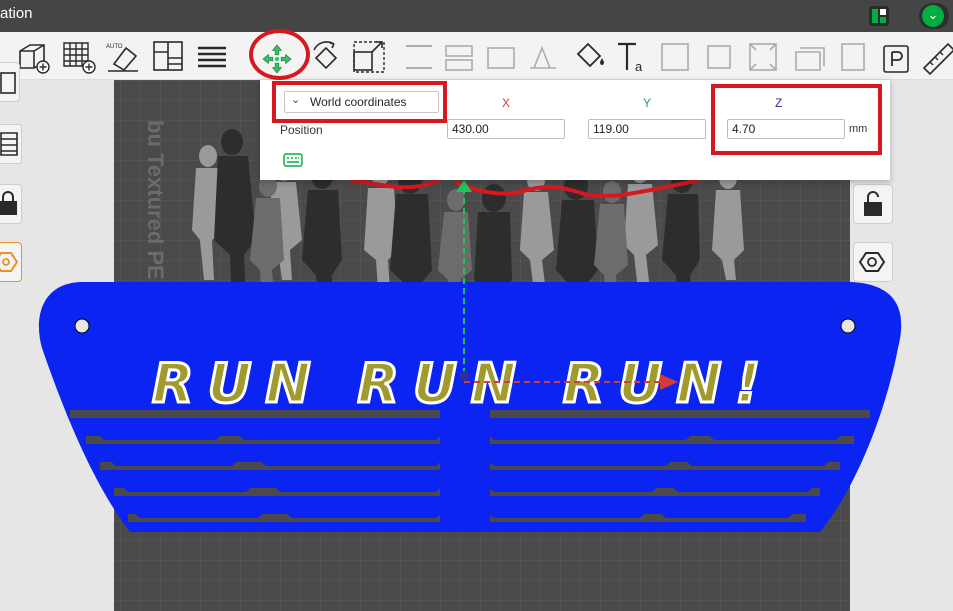 The height and width of the screenshot is (611, 953). Describe the element at coordinates (506, 129) in the screenshot. I see `x-position-input: 430.00` at that location.